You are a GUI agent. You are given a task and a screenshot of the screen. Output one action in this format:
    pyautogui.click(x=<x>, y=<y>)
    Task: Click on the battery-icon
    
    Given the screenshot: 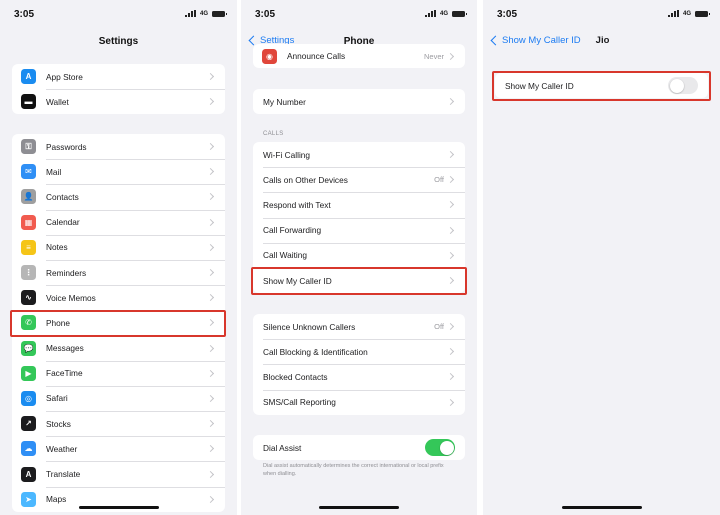 What is the action you would take?
    pyautogui.click(x=459, y=13)
    